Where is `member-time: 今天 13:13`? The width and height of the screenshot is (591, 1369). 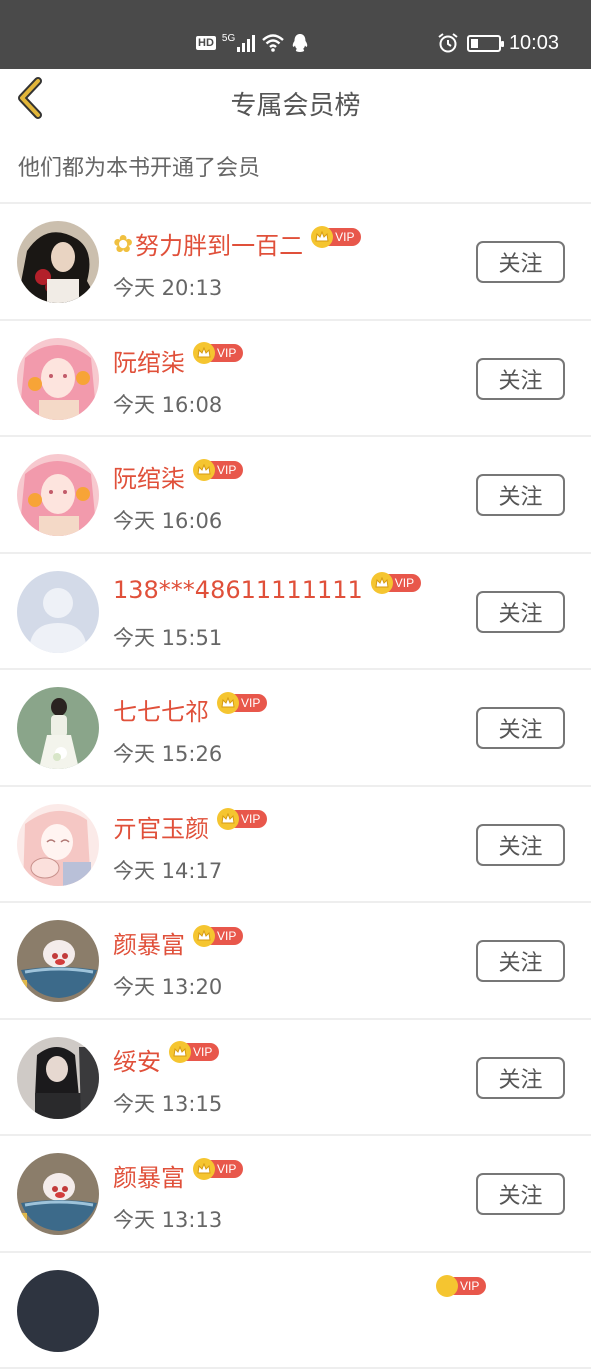
member-time: 今天 13:13 is located at coordinates (167, 1219).